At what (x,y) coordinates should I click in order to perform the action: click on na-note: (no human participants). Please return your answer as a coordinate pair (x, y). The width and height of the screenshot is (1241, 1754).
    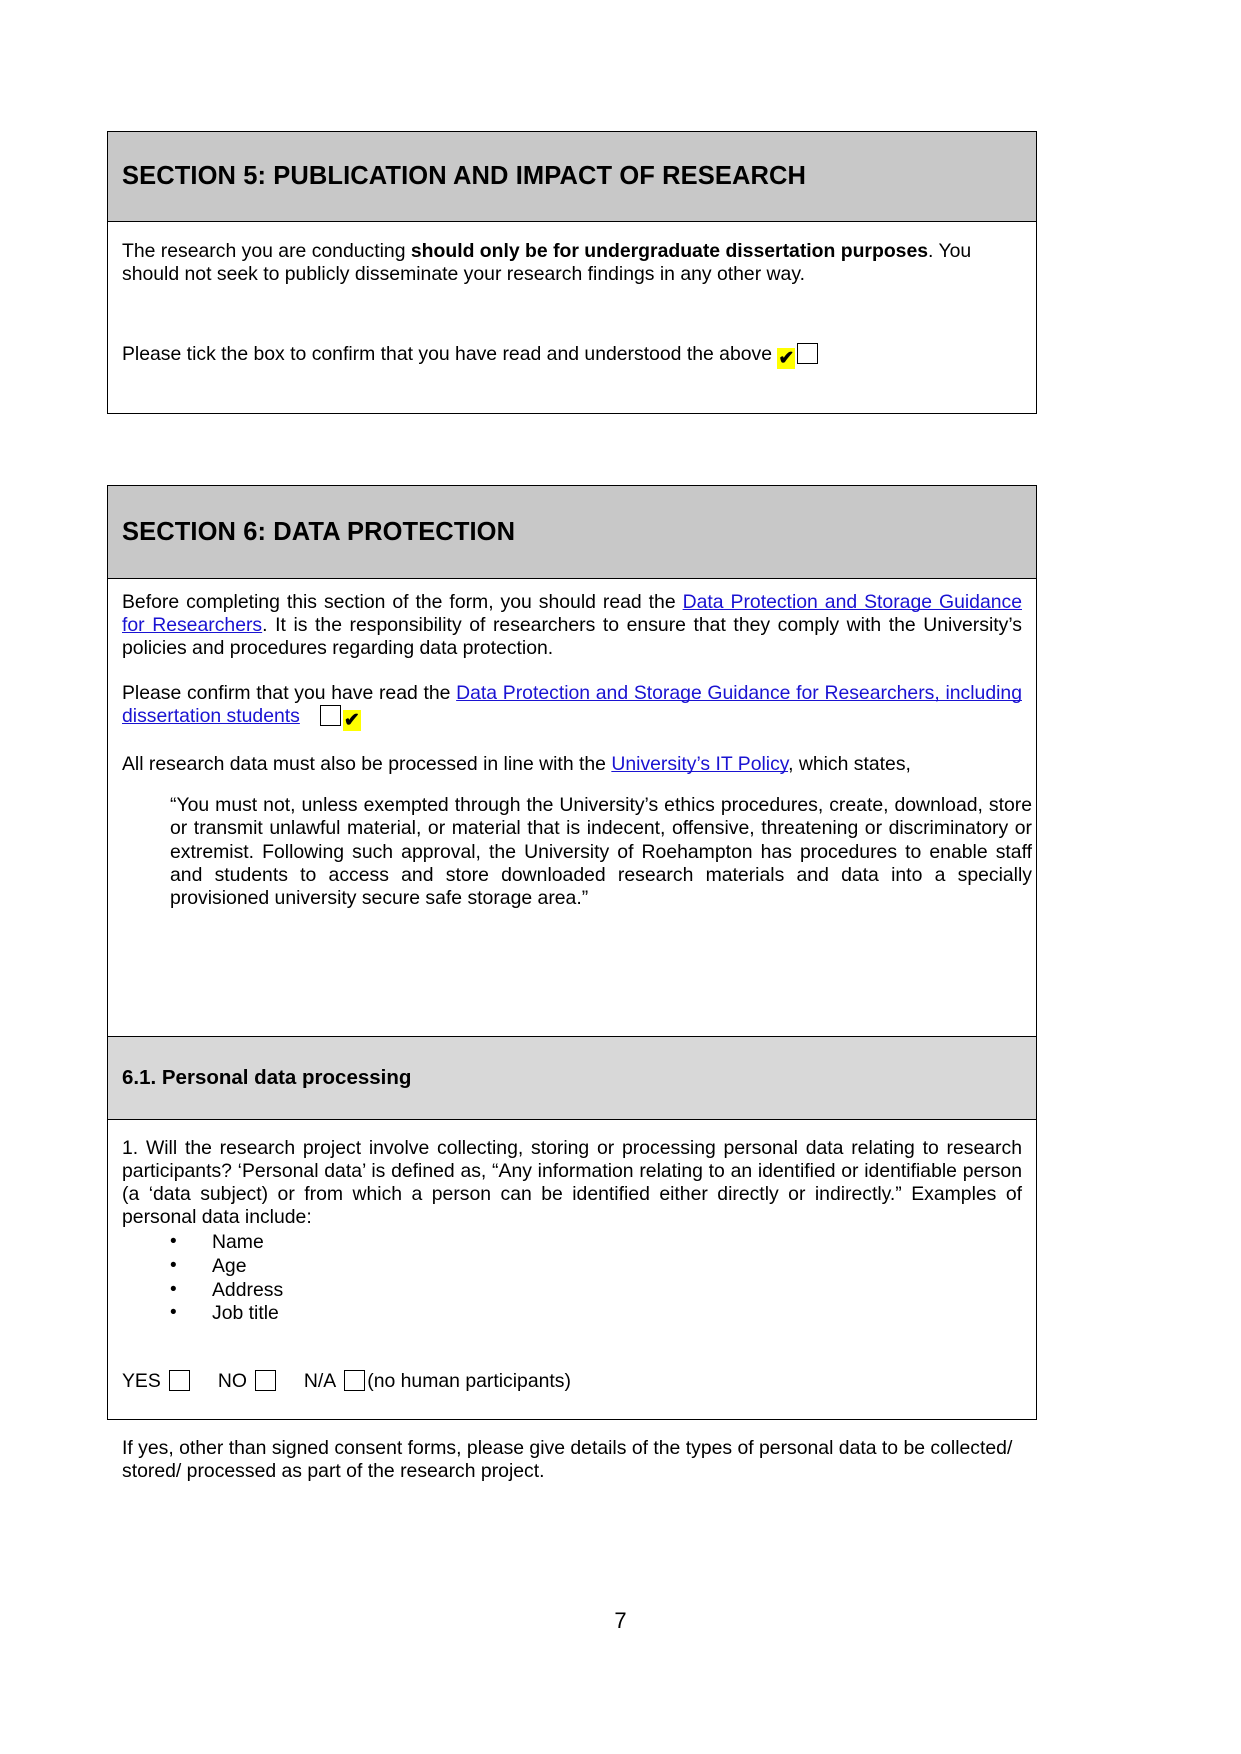
    Looking at the image, I should click on (469, 1381).